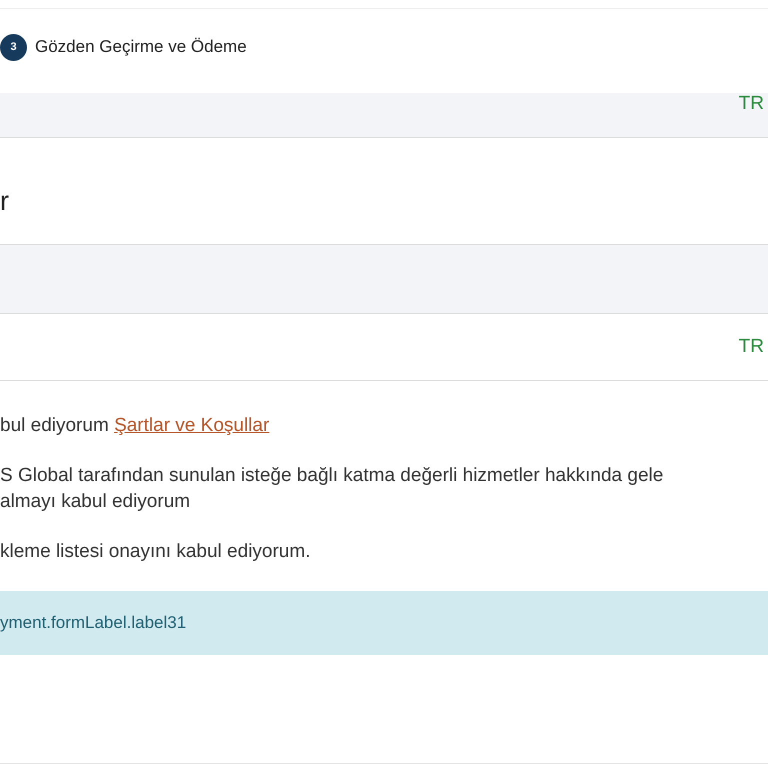  What do you see at coordinates (4, 200) in the screenshot?
I see `section-heading: r` at bounding box center [4, 200].